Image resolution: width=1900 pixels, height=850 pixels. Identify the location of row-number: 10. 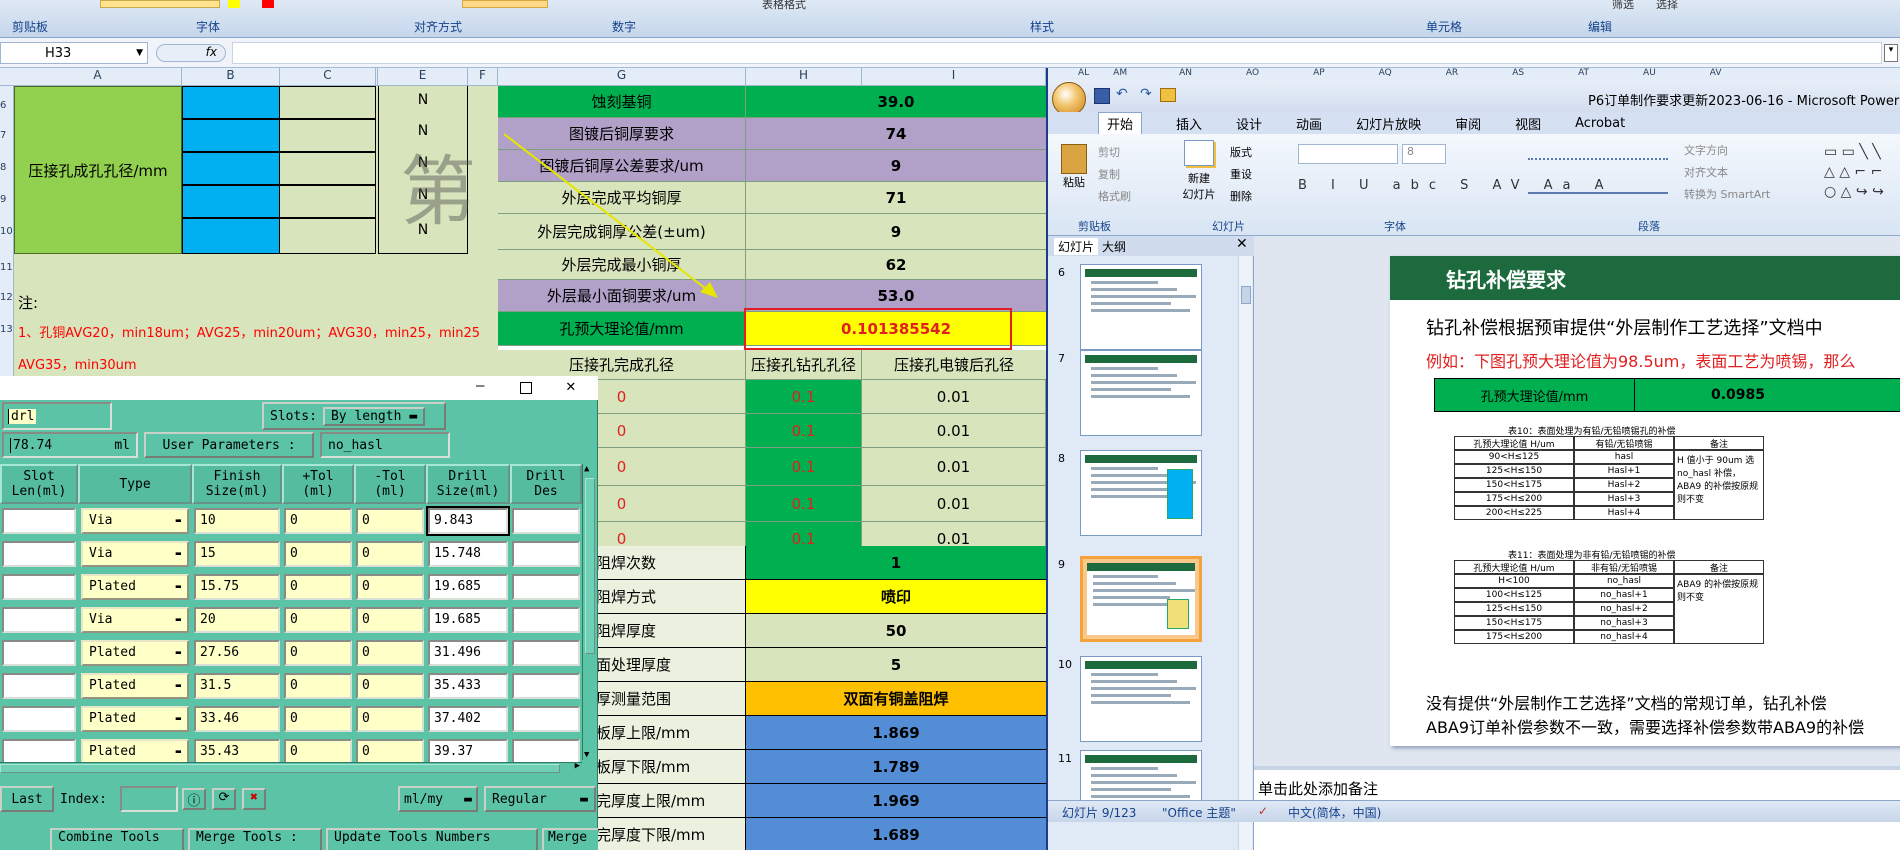
(6, 244).